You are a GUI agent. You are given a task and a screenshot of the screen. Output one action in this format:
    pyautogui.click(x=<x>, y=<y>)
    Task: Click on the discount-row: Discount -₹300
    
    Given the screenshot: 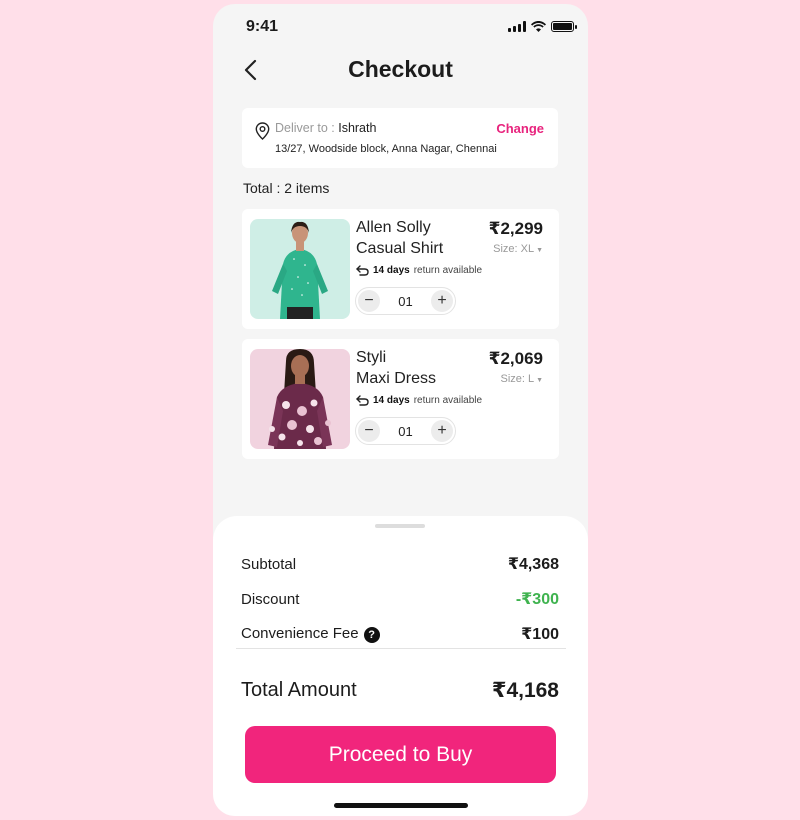 What is the action you would take?
    pyautogui.click(x=400, y=599)
    